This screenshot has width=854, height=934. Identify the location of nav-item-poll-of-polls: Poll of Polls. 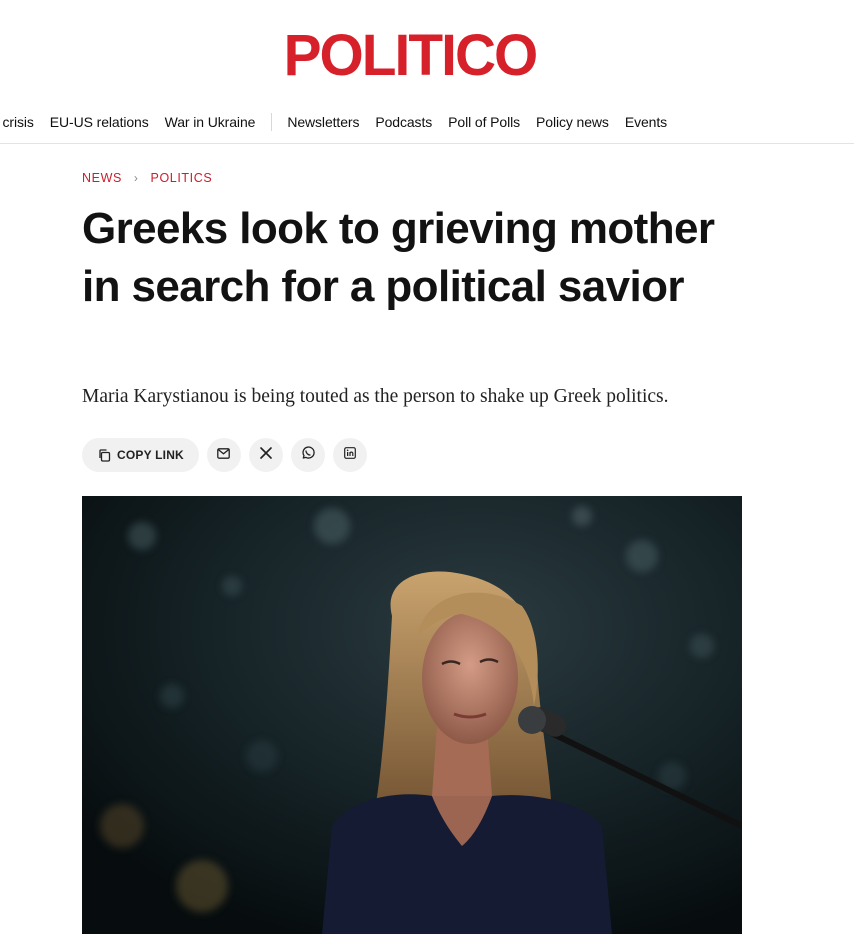
(484, 122).